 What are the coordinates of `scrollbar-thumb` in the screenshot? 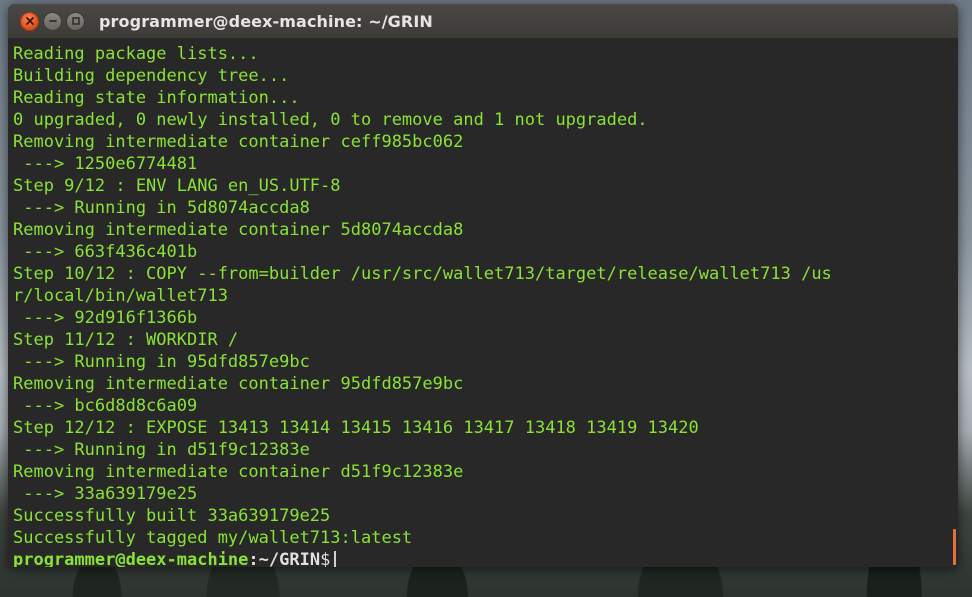 It's located at (954, 547).